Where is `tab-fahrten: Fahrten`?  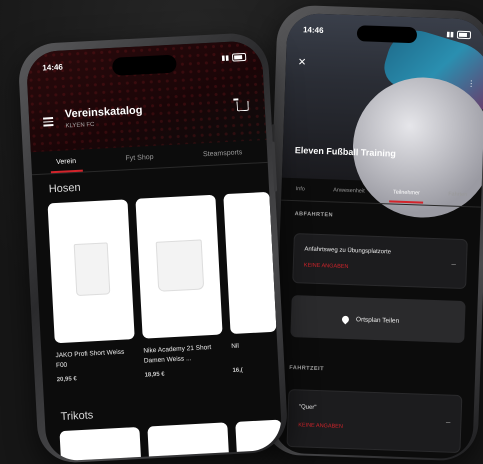 tab-fahrten: Fahrten is located at coordinates (457, 194).